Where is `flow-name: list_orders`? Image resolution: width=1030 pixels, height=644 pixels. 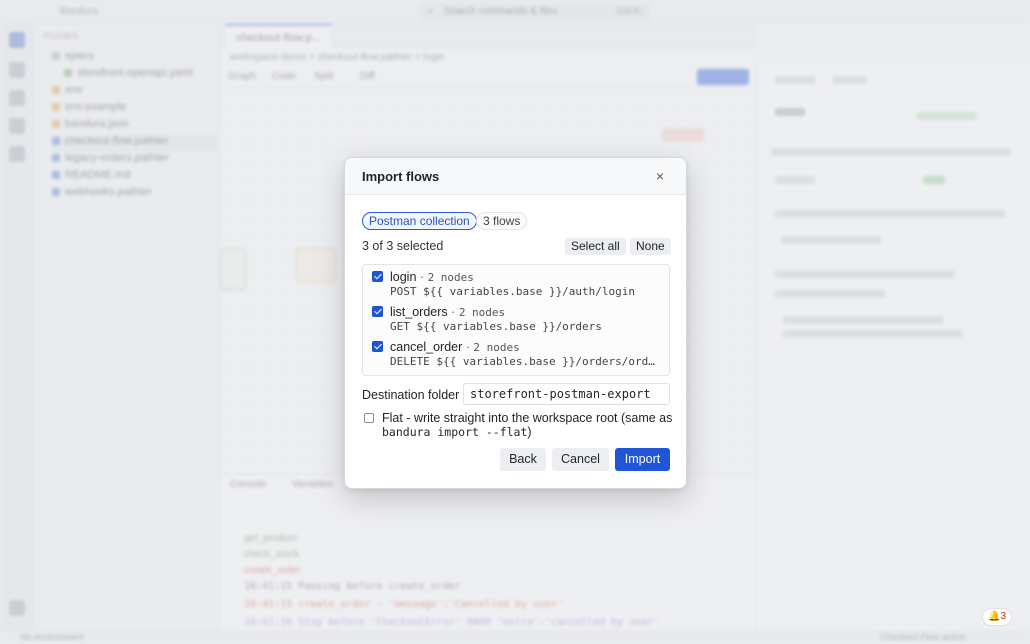
flow-name: list_orders is located at coordinates (419, 312).